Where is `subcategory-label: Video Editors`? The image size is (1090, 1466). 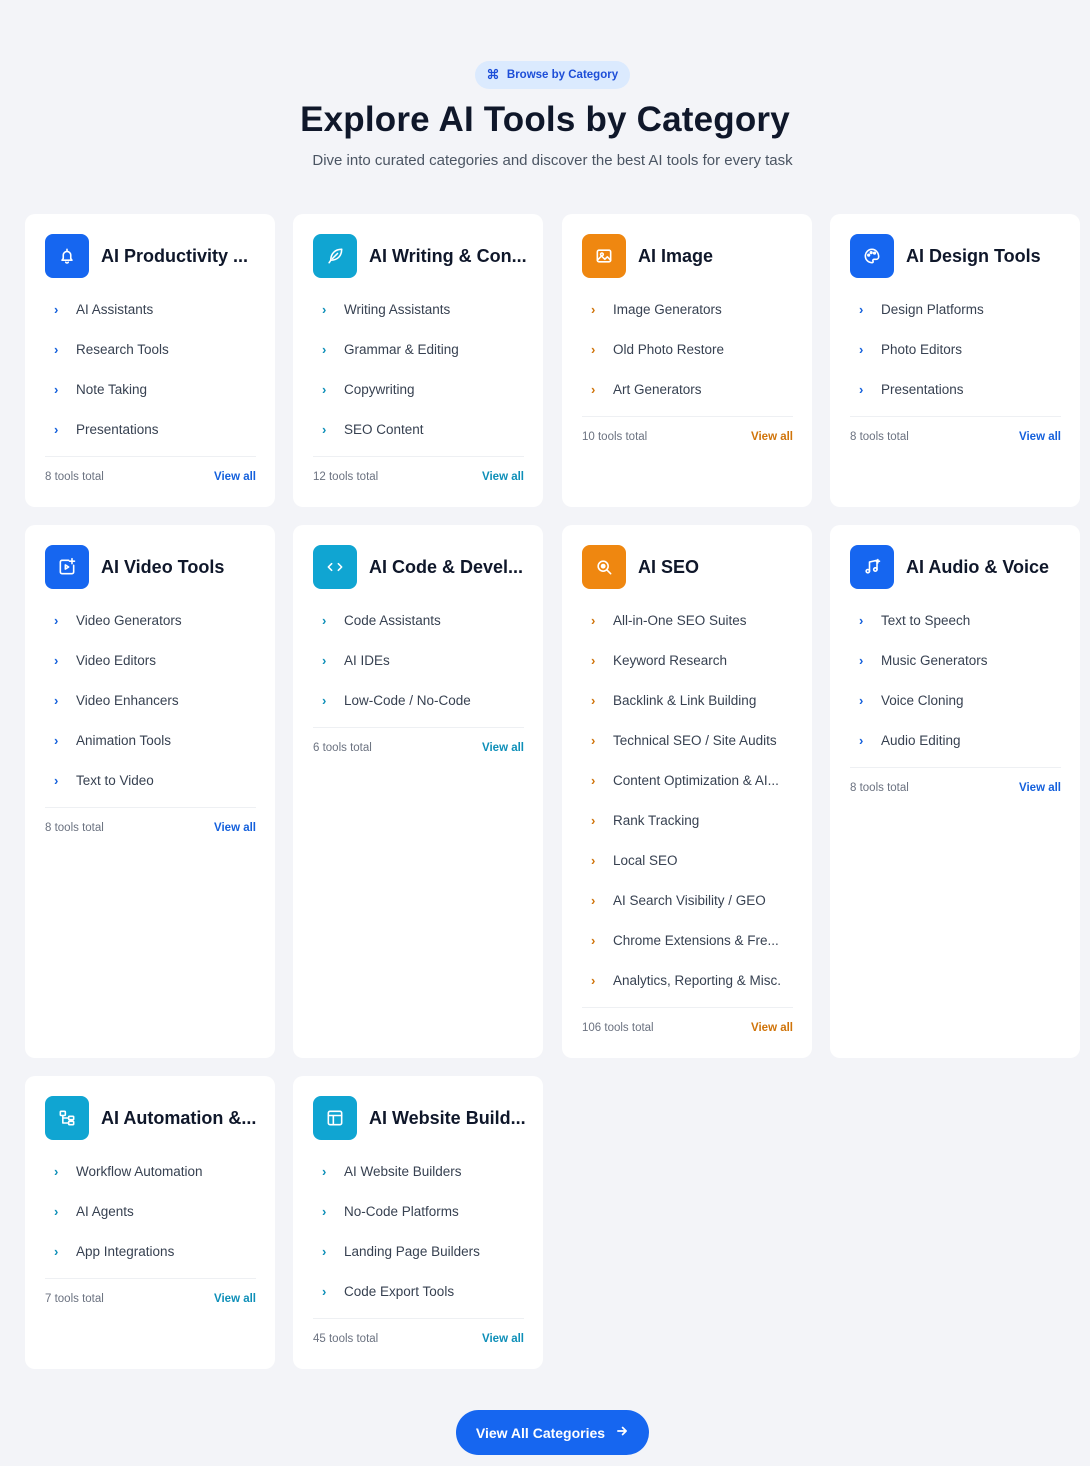
subcategory-label: Video Editors is located at coordinates (116, 660).